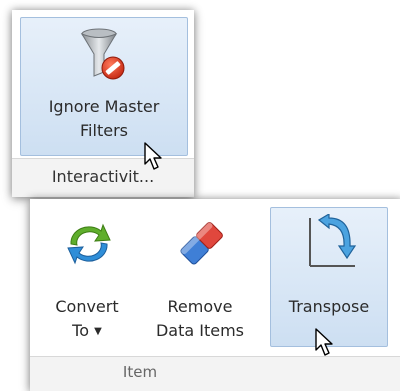  I want to click on remove-data-items-button: Remove Data Items, so click(200, 277).